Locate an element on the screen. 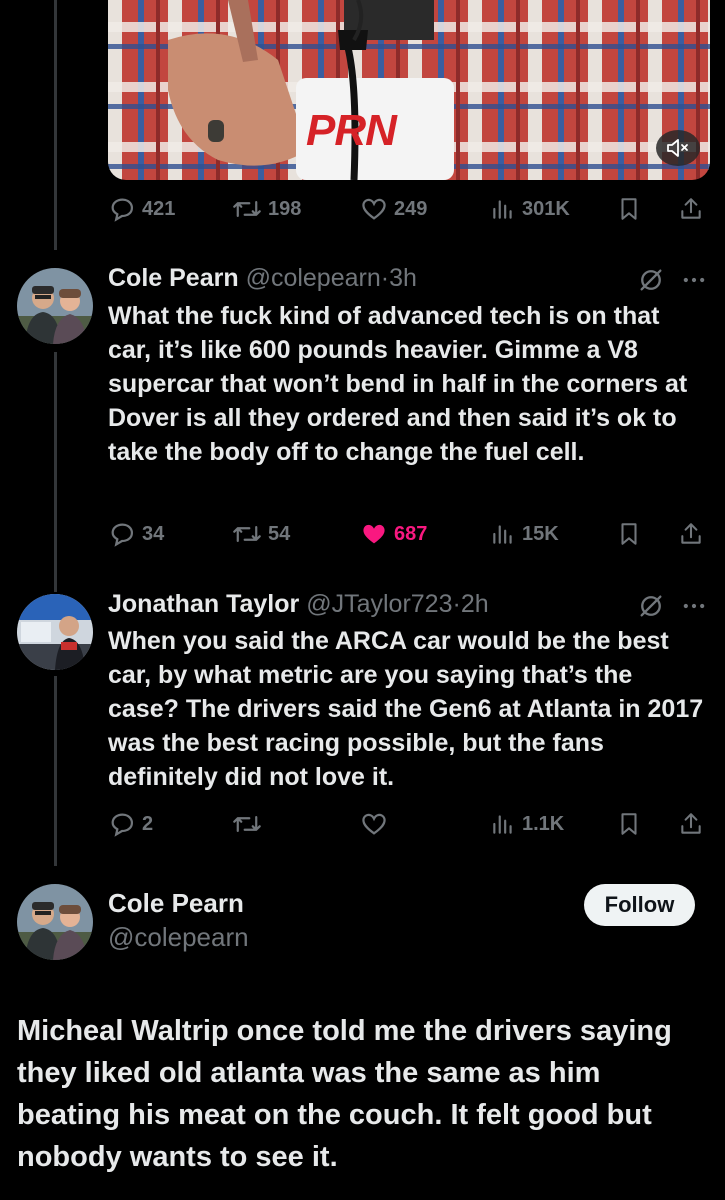 The image size is (725, 1200). like-button: 249 is located at coordinates (393, 209).